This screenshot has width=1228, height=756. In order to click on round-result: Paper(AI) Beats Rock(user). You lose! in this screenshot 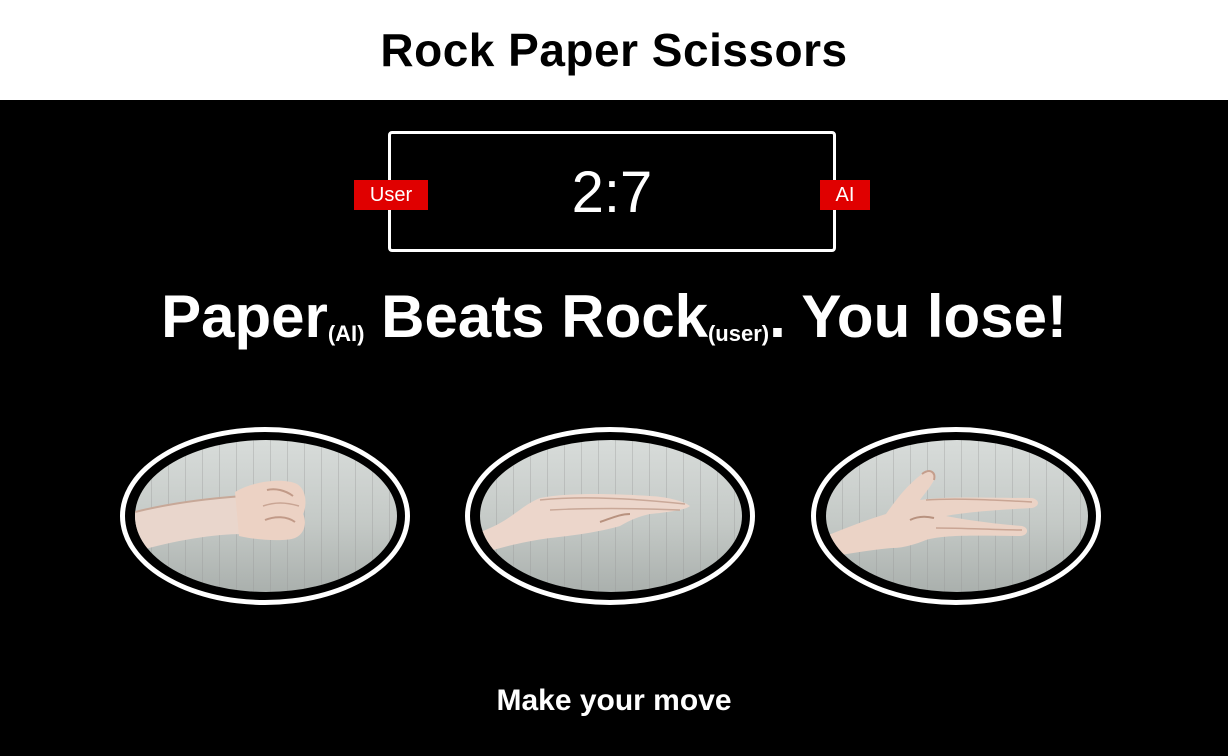, I will do `click(614, 316)`.